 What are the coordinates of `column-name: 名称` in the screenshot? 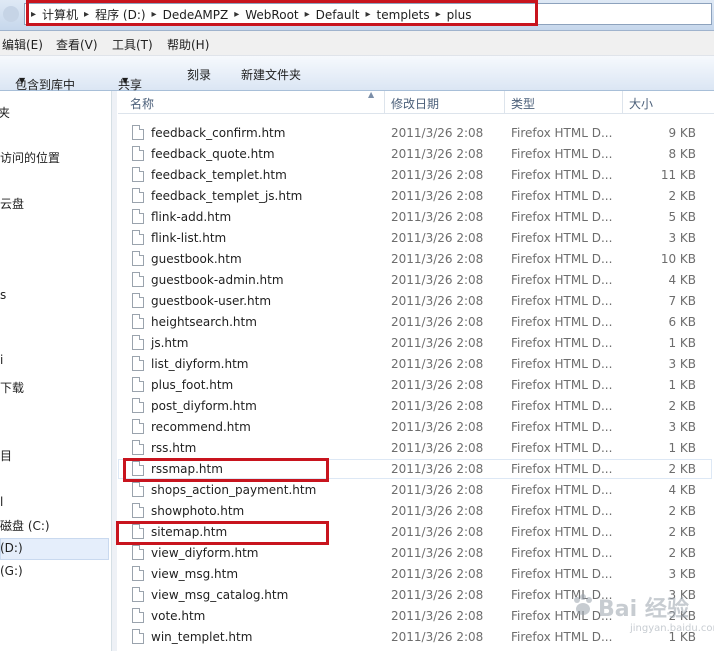 It's located at (142, 103).